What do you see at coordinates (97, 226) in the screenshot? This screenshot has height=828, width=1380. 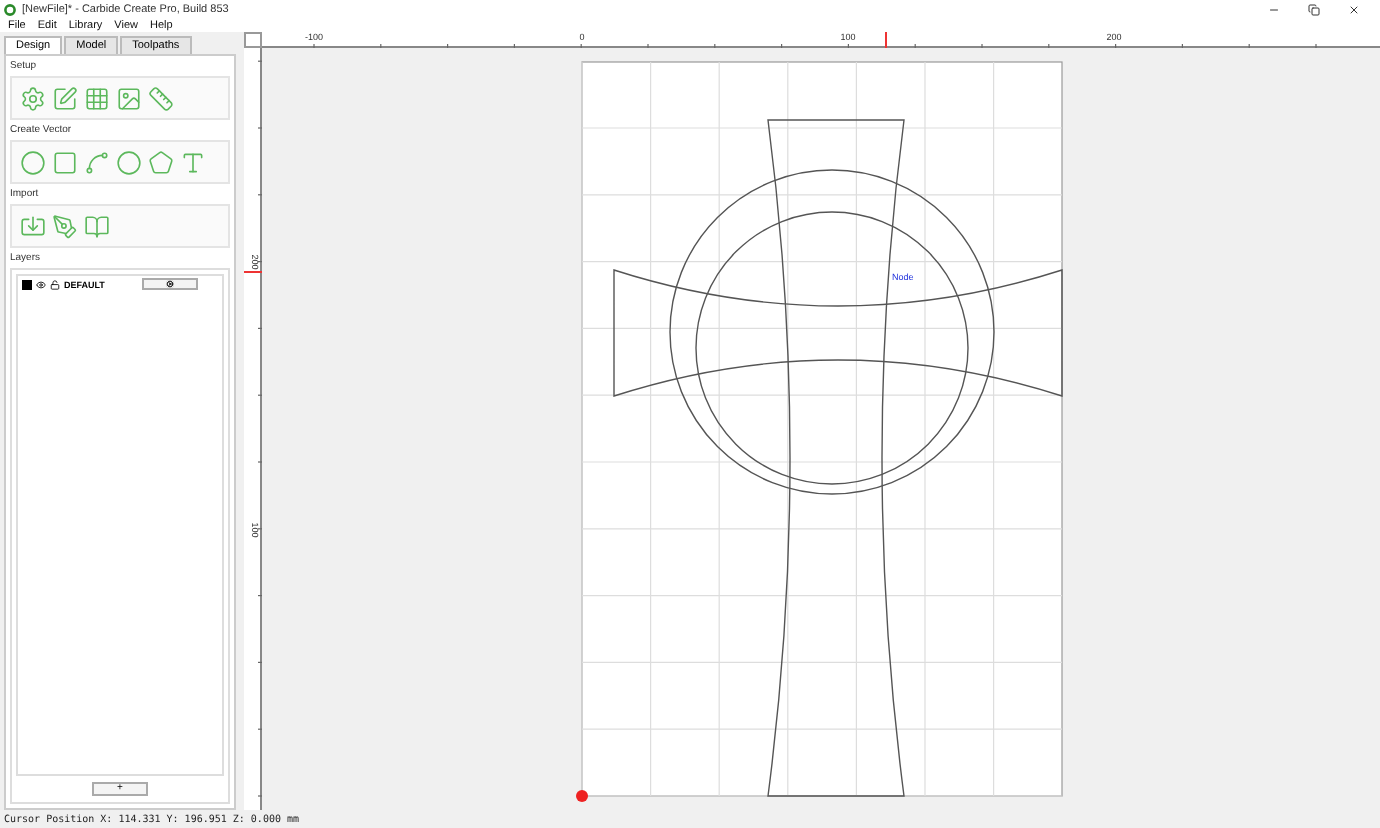 I see `book-icon` at bounding box center [97, 226].